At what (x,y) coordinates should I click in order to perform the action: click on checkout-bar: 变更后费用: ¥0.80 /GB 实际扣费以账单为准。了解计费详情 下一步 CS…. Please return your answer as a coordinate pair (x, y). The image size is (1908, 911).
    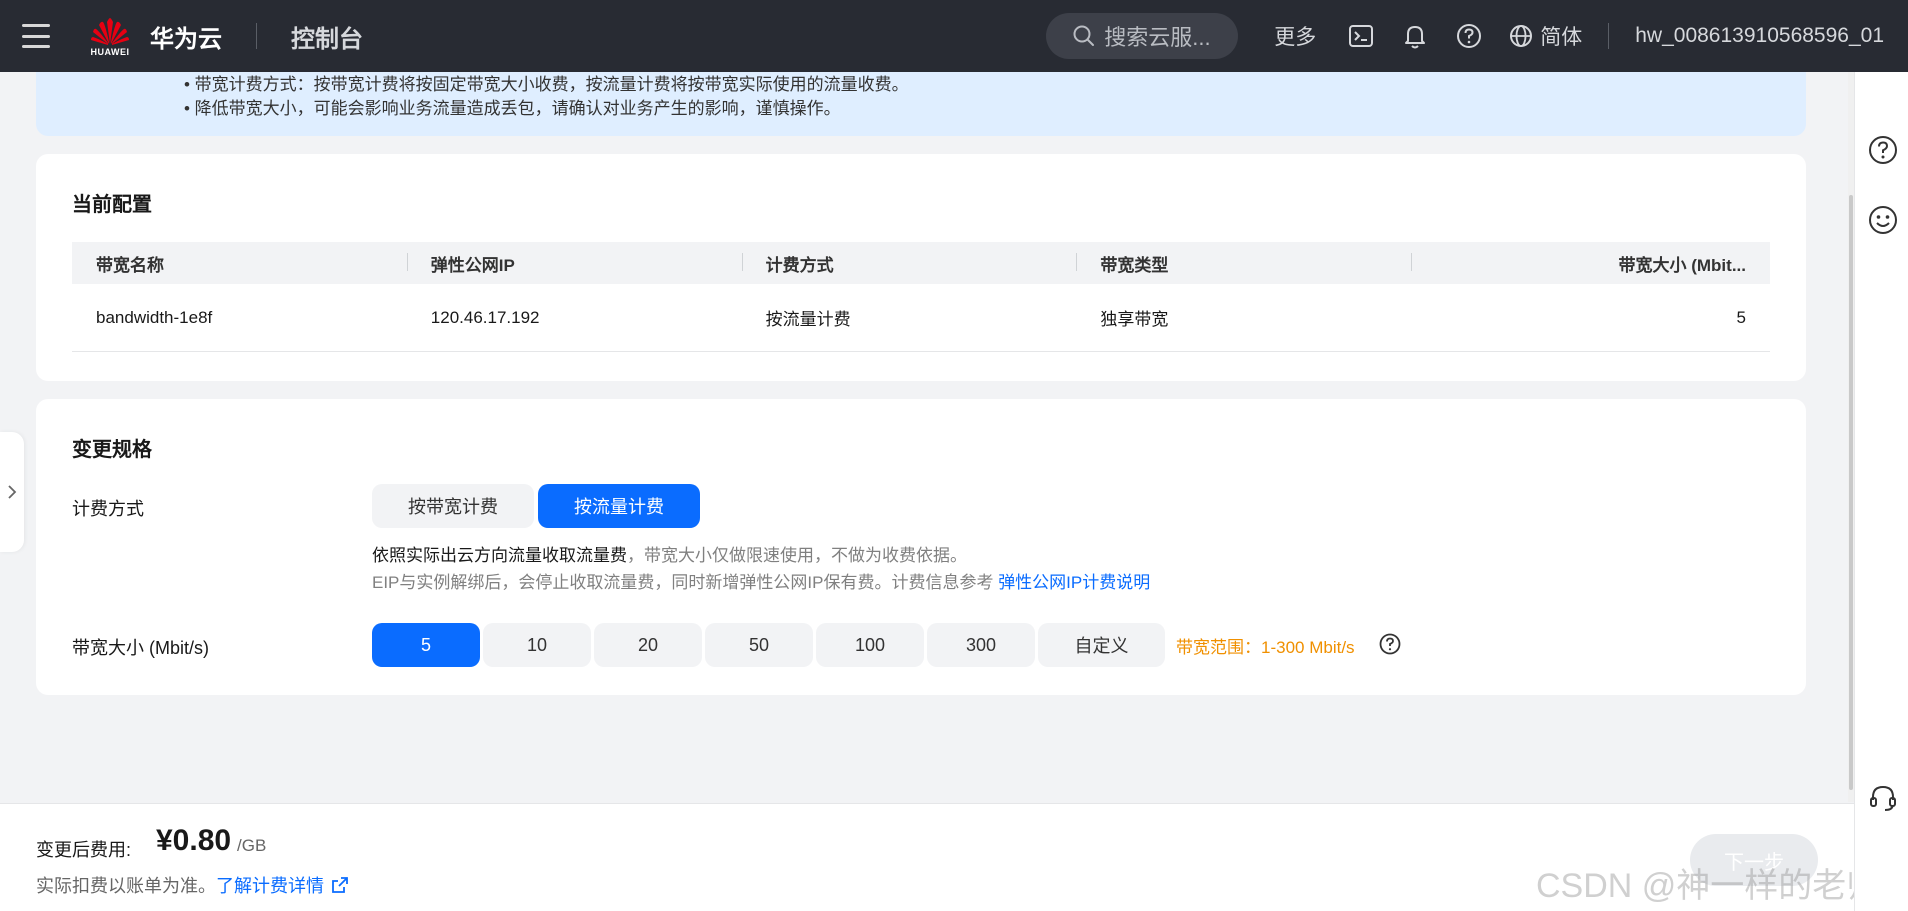
    Looking at the image, I should click on (940, 857).